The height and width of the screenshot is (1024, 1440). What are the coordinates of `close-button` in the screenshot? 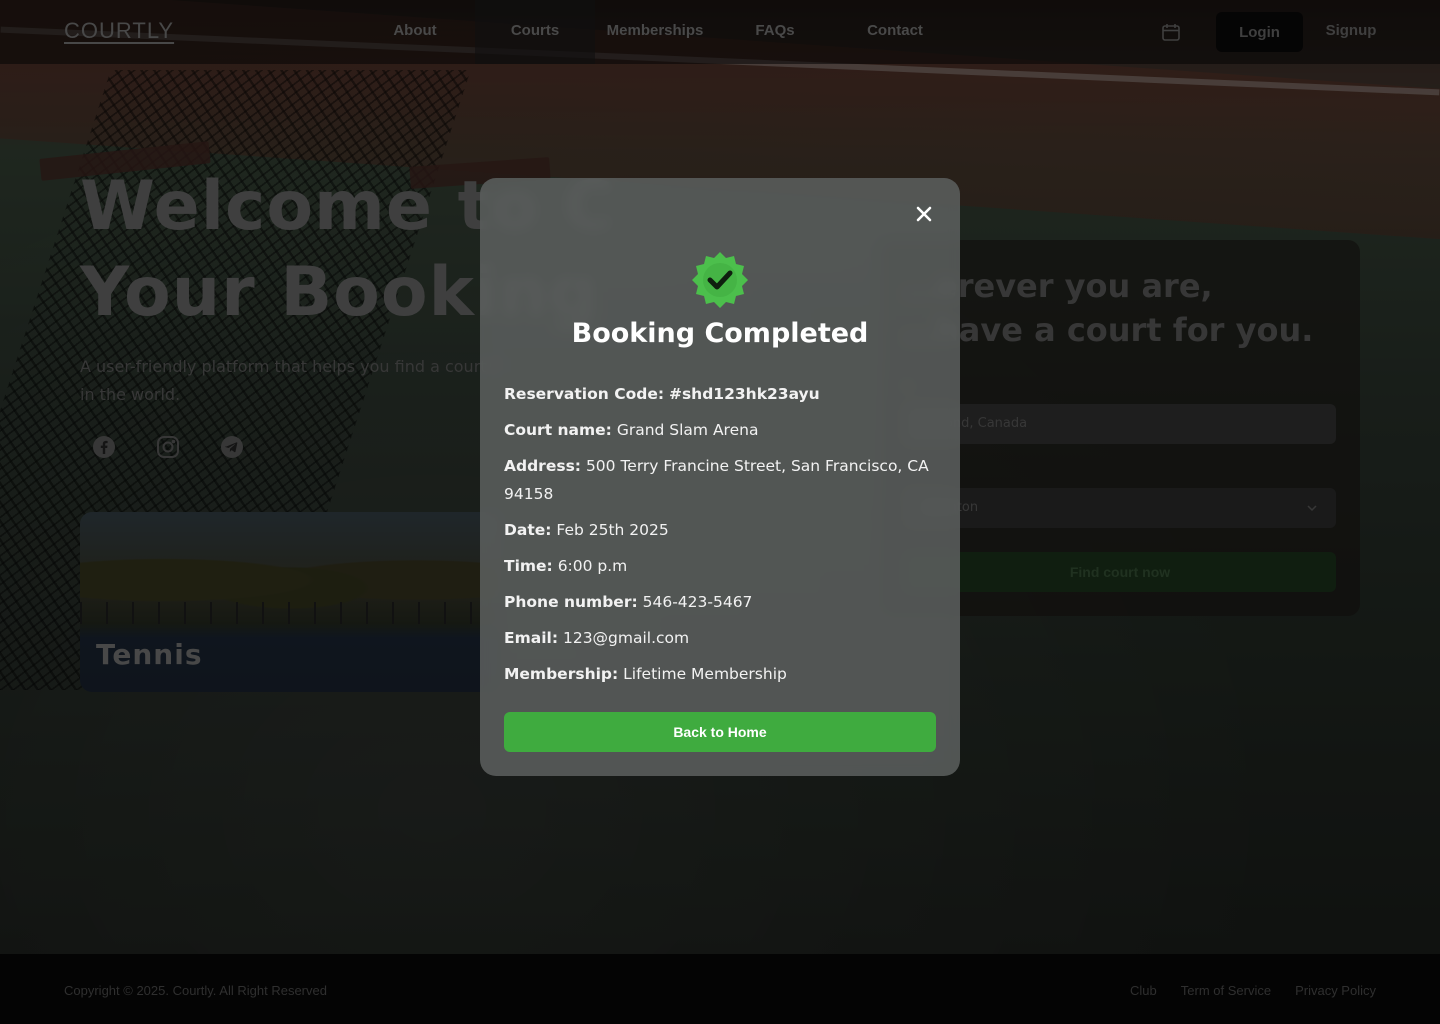 It's located at (924, 214).